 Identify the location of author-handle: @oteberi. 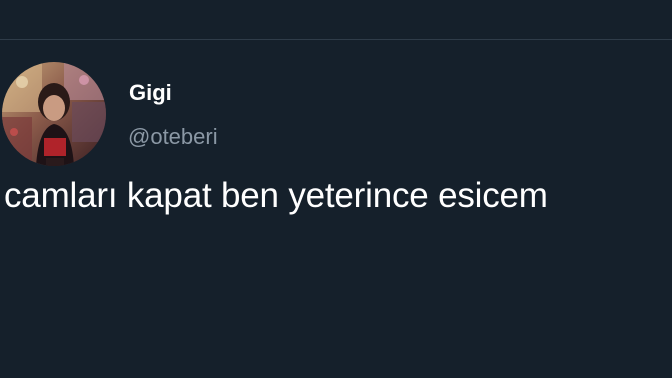
(173, 137).